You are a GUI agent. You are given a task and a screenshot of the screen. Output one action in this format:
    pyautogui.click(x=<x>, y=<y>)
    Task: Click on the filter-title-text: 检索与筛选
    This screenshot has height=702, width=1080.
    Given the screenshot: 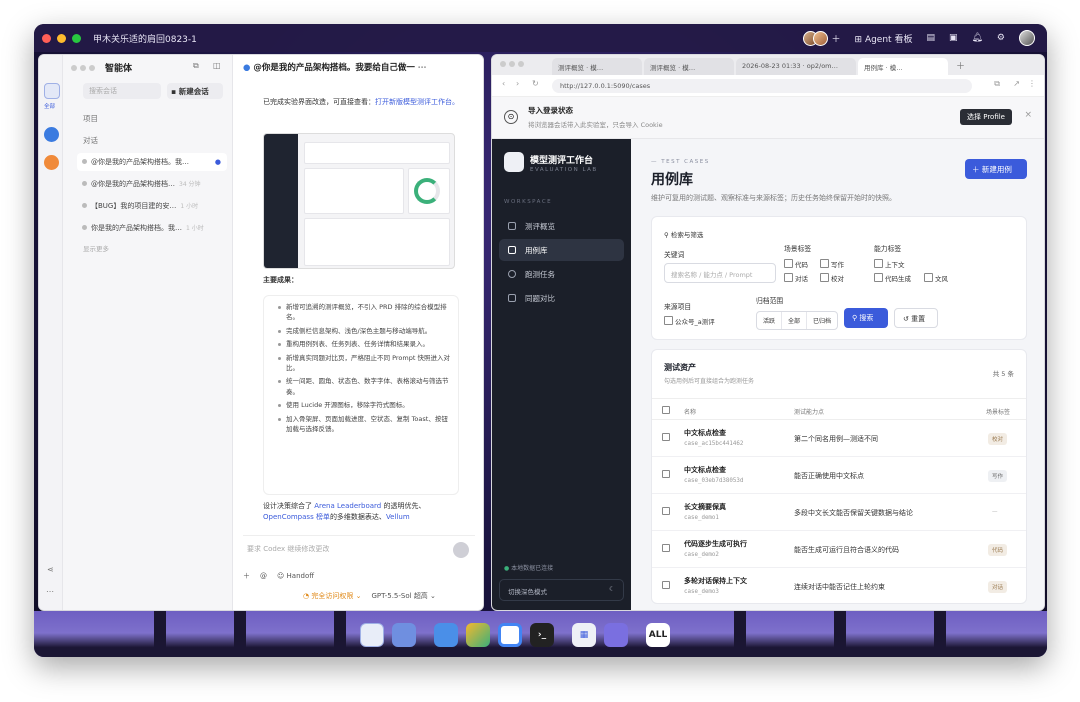 What is the action you would take?
    pyautogui.click(x=687, y=235)
    